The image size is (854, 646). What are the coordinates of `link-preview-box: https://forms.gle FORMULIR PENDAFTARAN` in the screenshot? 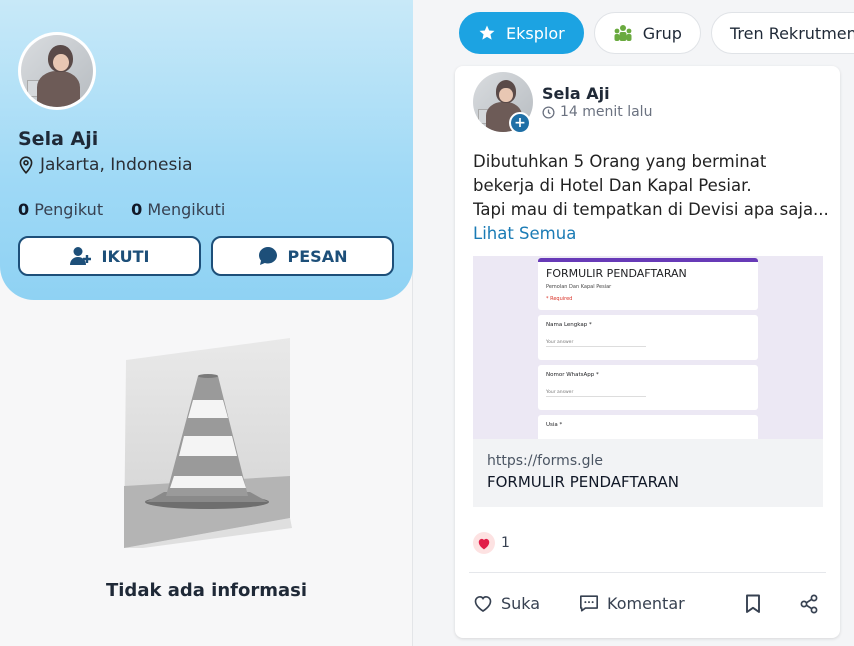 It's located at (648, 473).